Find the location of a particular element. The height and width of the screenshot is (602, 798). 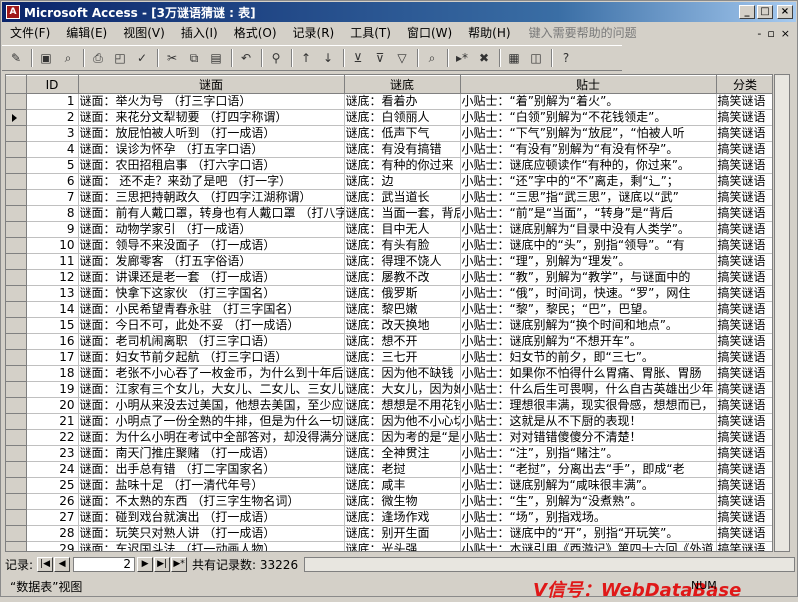

table-cell: 小贴士：这就是从不下厨的表现！ is located at coordinates (588, 421).